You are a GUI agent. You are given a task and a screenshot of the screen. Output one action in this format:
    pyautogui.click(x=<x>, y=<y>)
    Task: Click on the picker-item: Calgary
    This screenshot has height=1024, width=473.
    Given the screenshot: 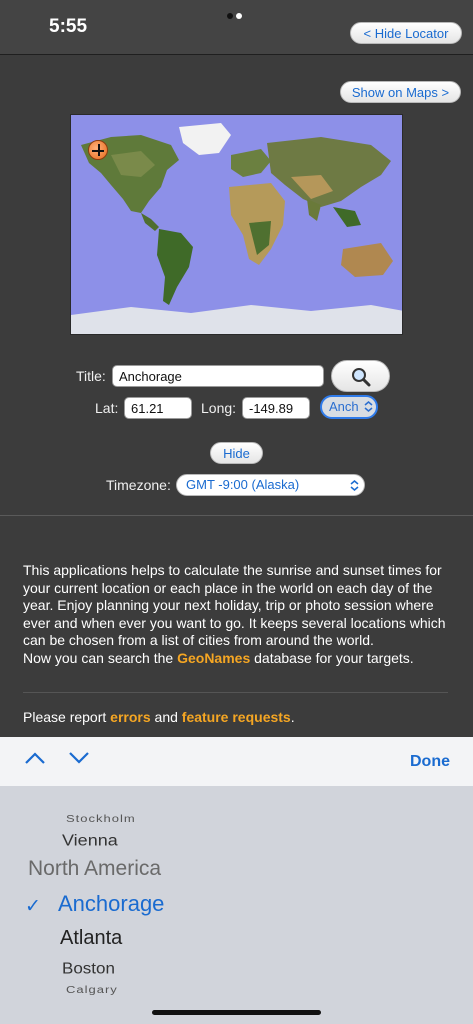 What is the action you would take?
    pyautogui.click(x=92, y=989)
    